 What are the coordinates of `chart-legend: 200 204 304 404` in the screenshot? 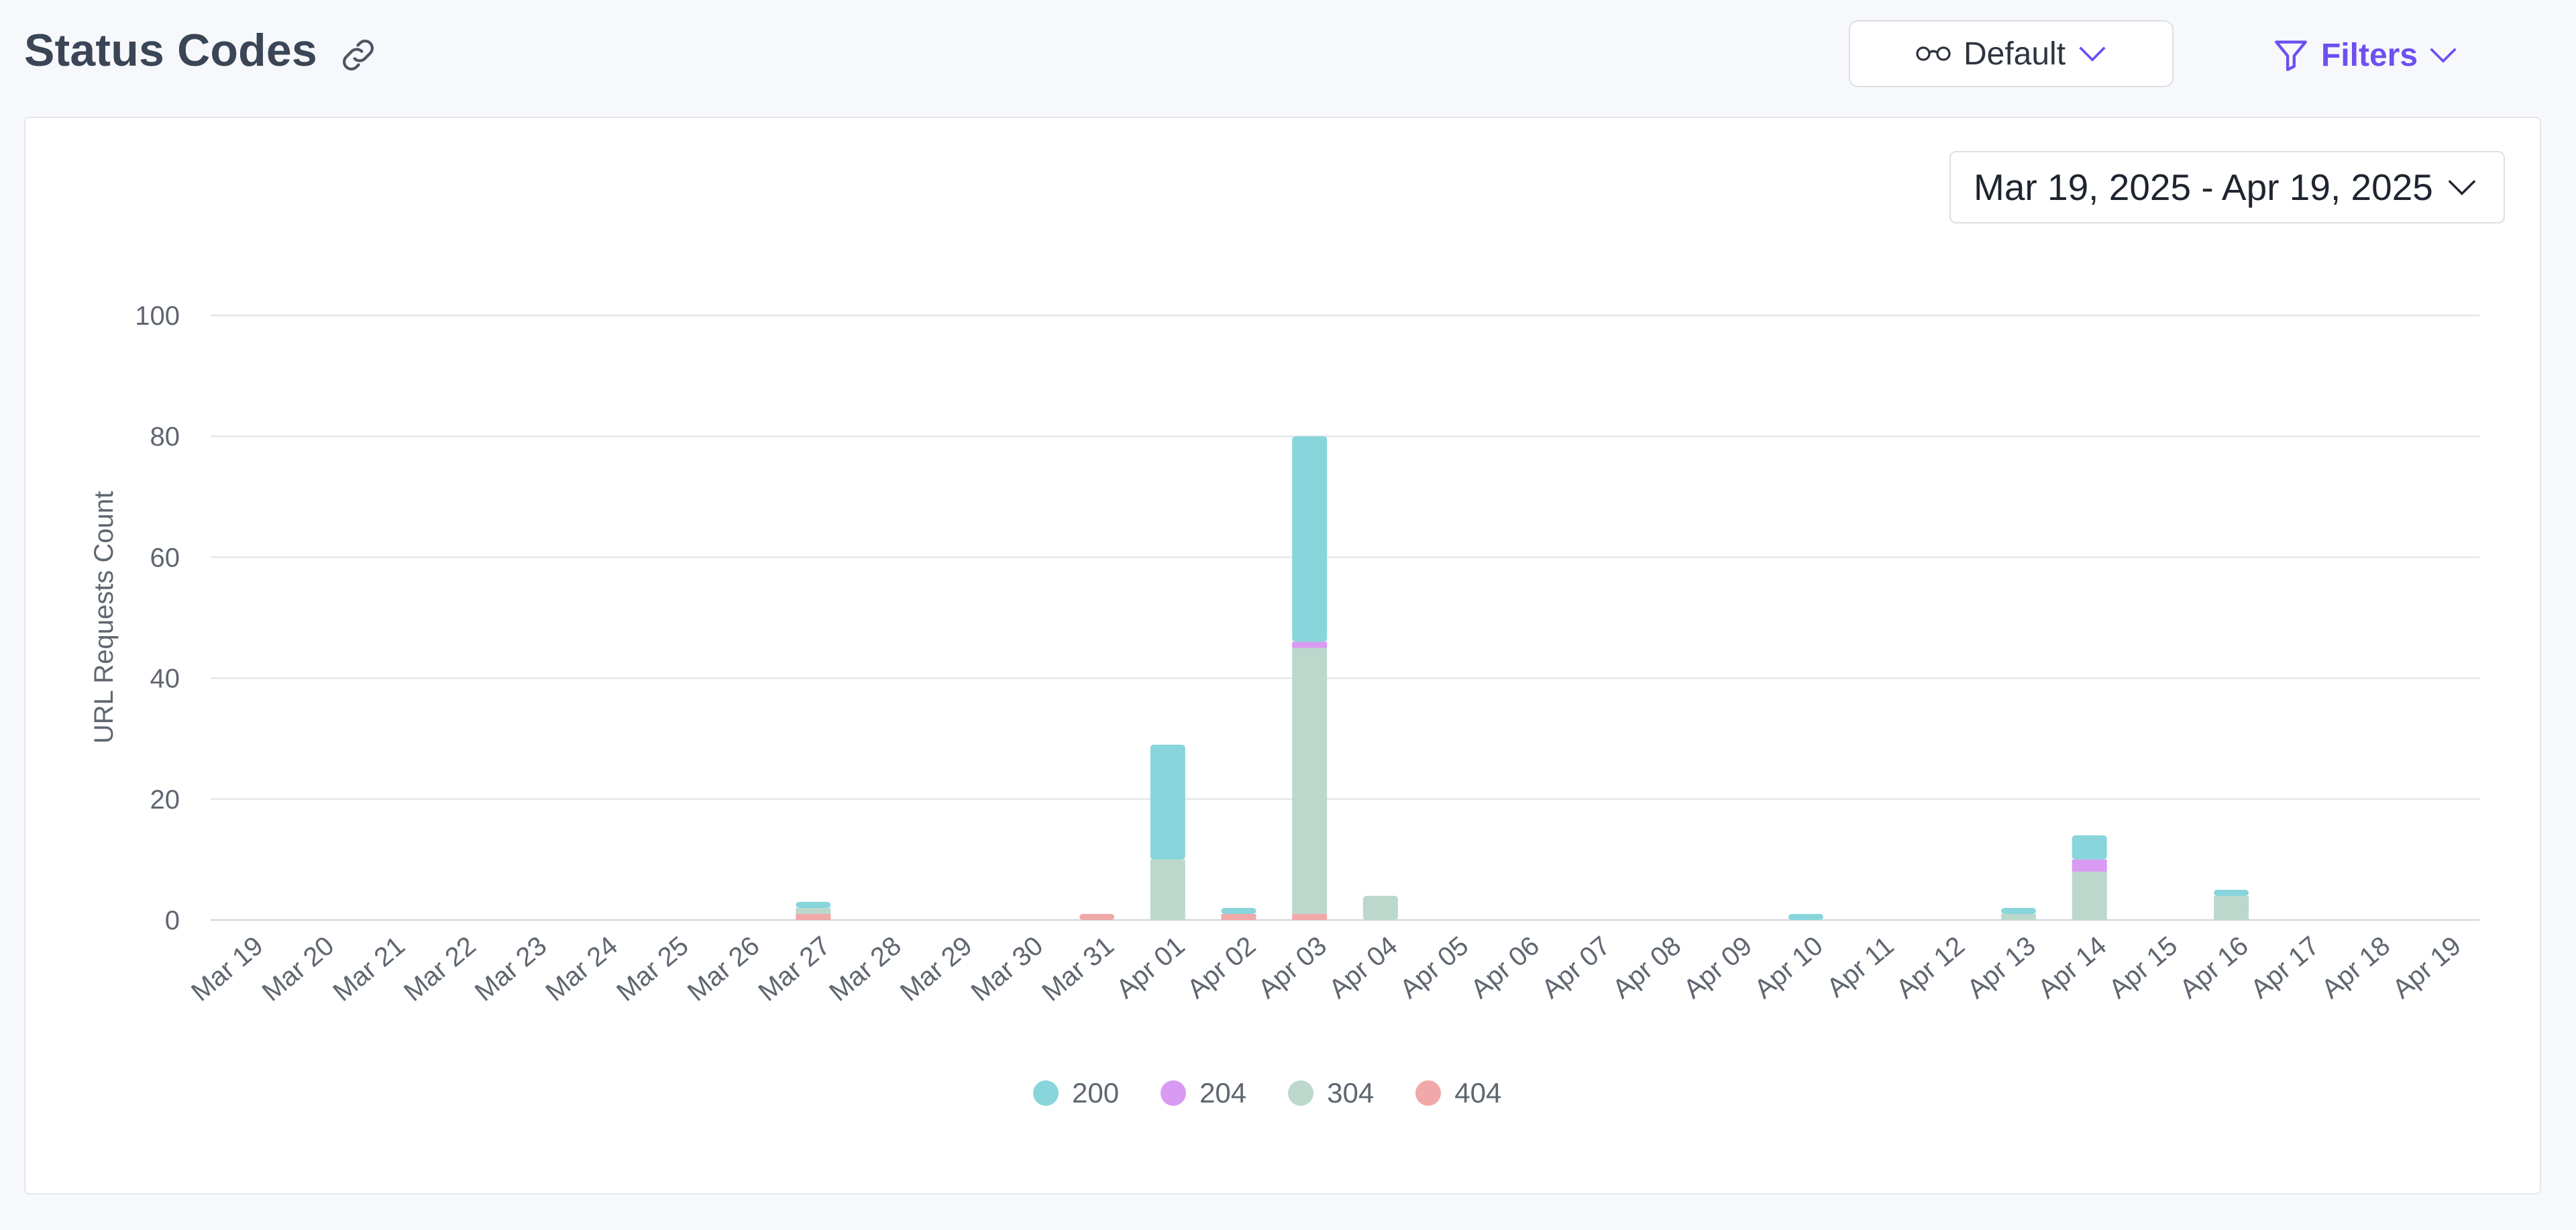 It's located at (1267, 1093).